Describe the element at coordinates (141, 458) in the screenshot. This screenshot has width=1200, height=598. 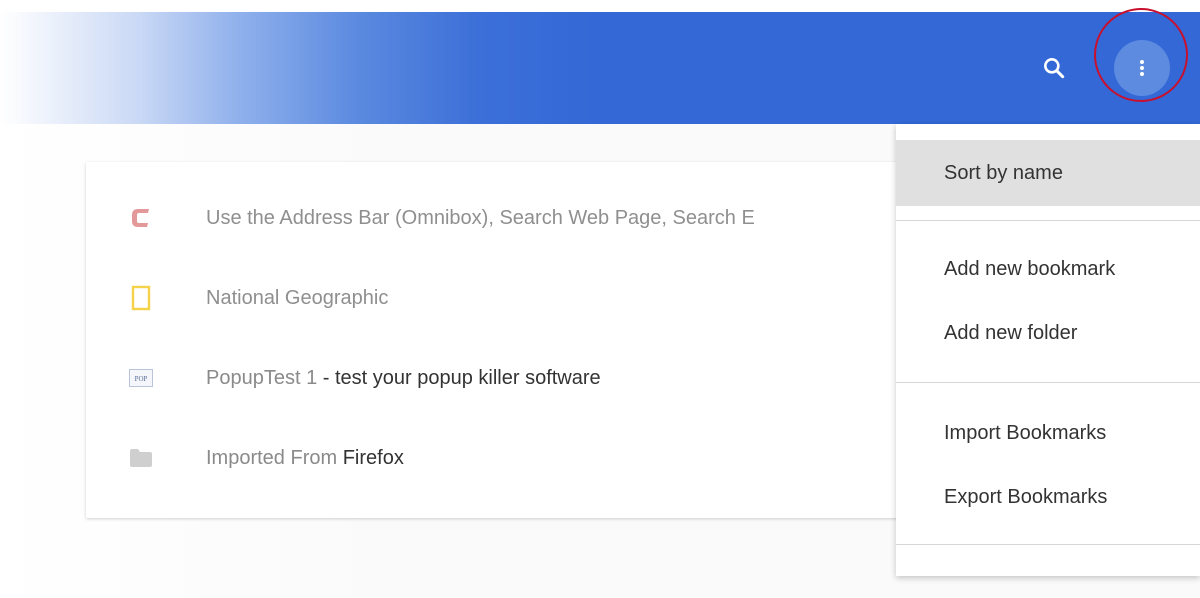
I see `folder-icon` at that location.